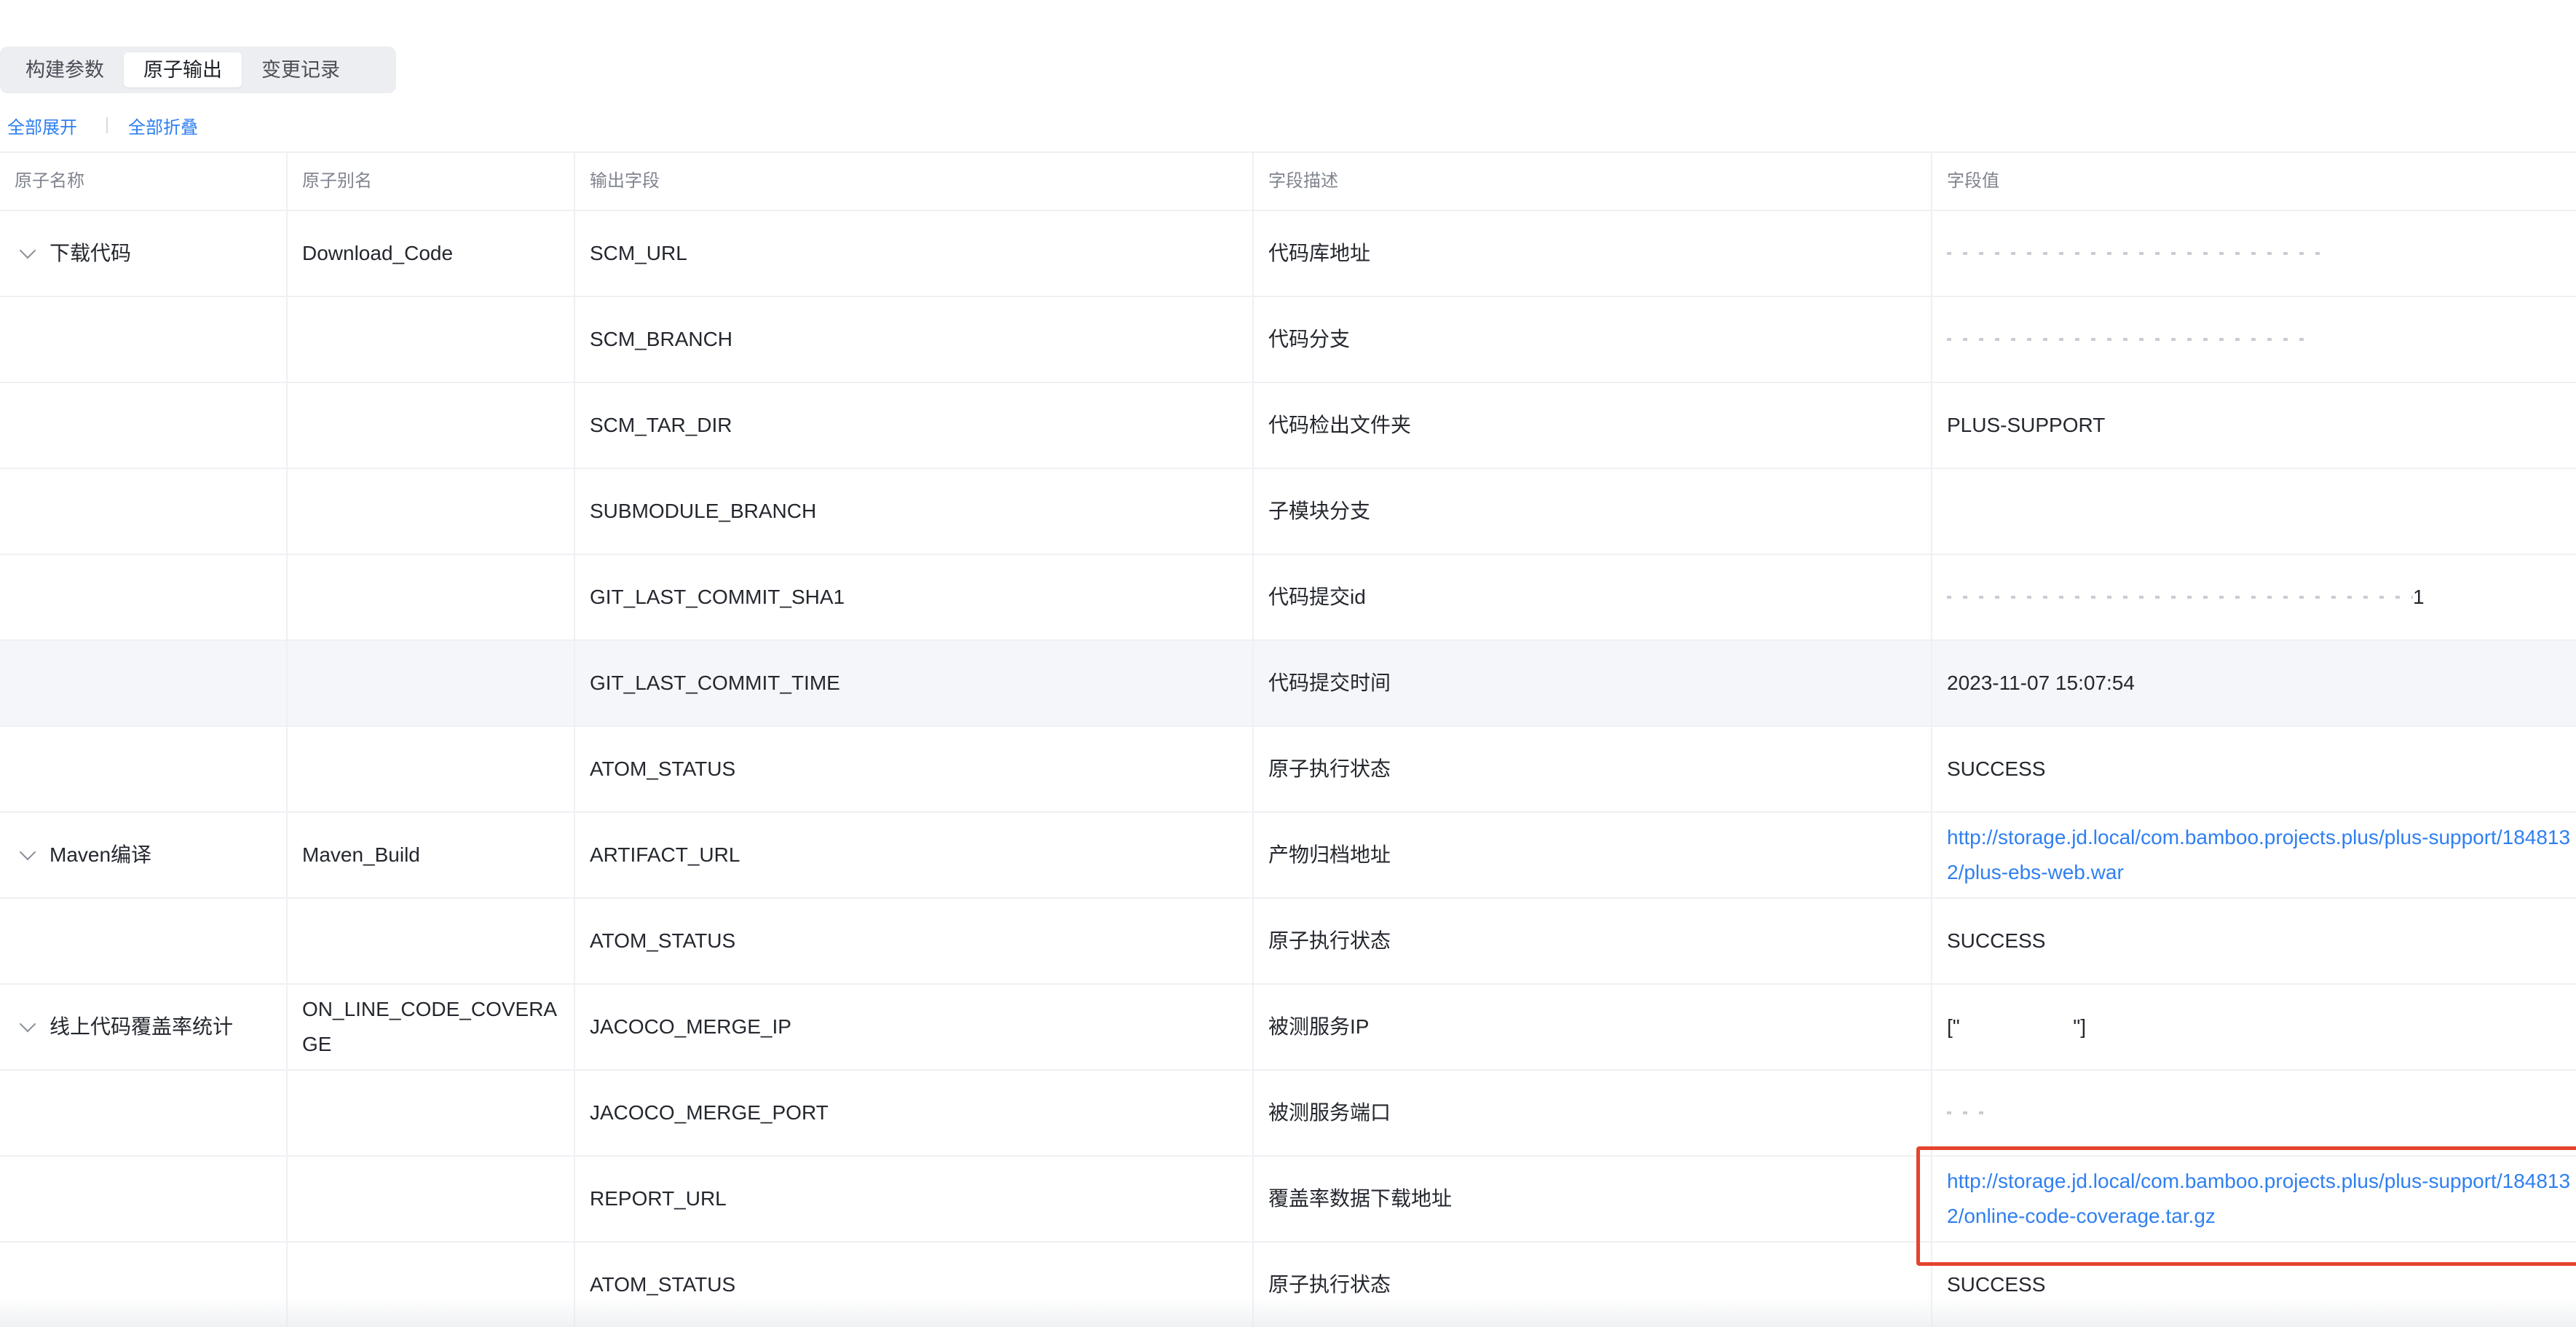 This screenshot has width=2576, height=1327. What do you see at coordinates (915, 253) in the screenshot?
I see `output-field-cell: SCM_URL` at bounding box center [915, 253].